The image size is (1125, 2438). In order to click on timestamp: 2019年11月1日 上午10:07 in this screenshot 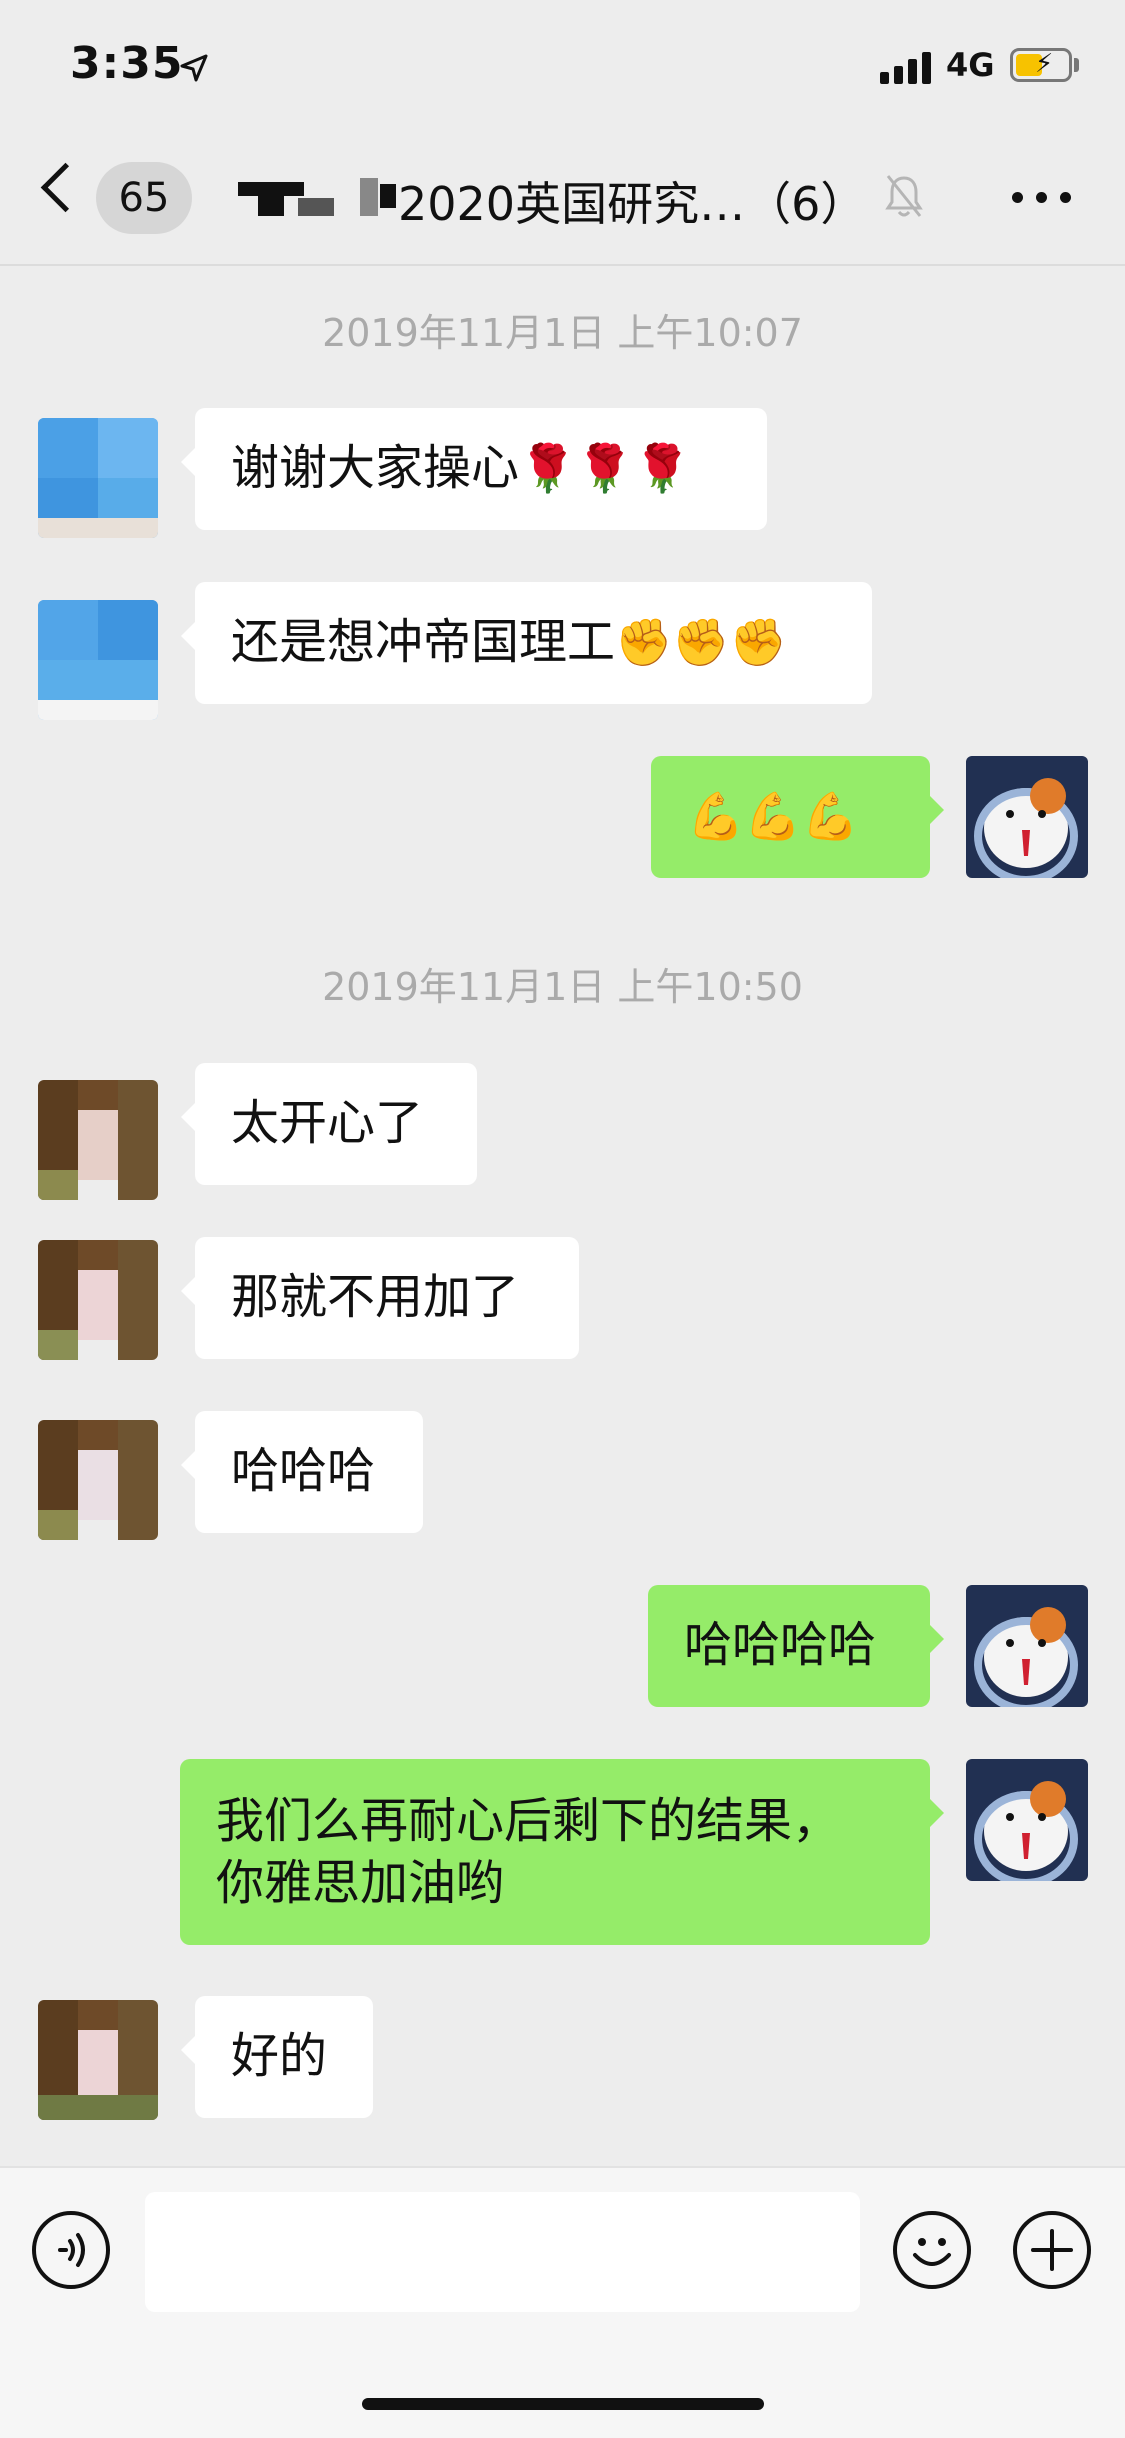, I will do `click(562, 333)`.